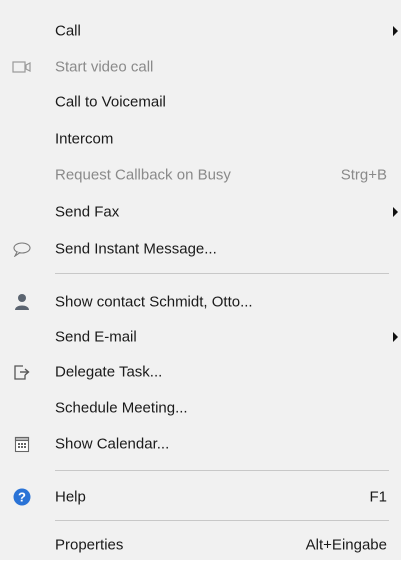 The height and width of the screenshot is (563, 401). Describe the element at coordinates (200, 31) in the screenshot. I see `menu-item-call: Call` at that location.